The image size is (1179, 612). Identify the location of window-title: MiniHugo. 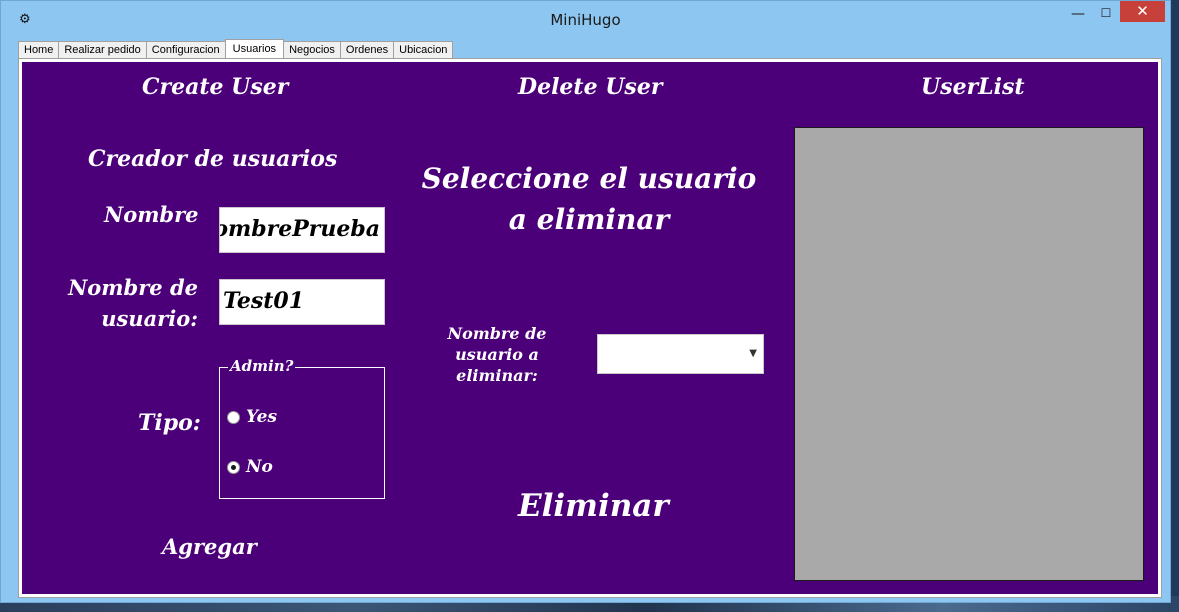
(585, 20).